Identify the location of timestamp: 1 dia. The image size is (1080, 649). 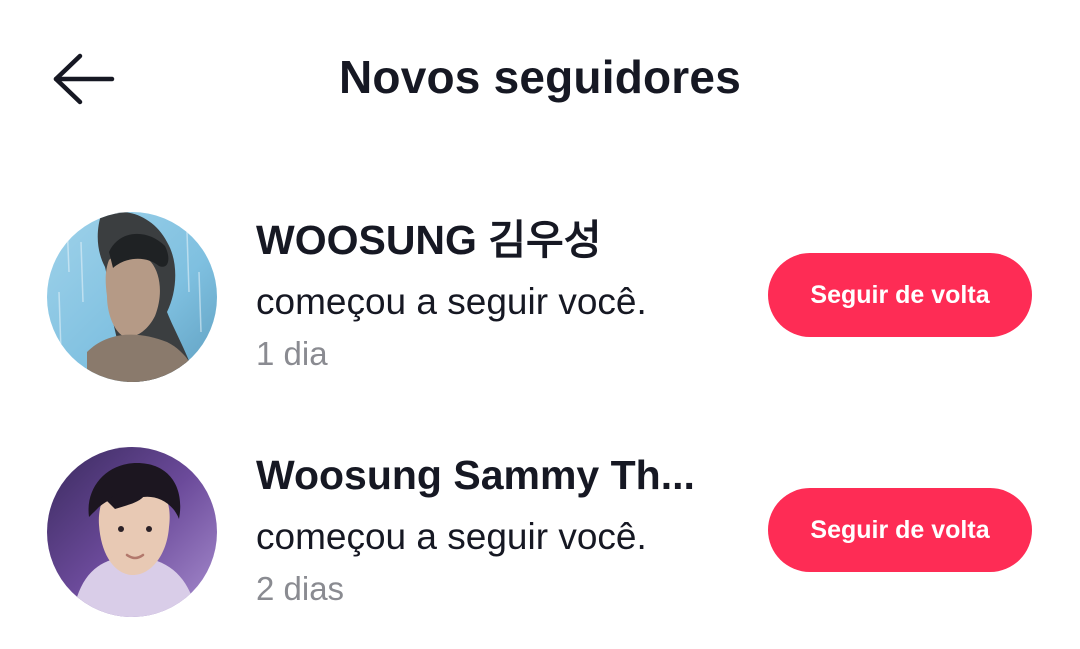
(292, 353).